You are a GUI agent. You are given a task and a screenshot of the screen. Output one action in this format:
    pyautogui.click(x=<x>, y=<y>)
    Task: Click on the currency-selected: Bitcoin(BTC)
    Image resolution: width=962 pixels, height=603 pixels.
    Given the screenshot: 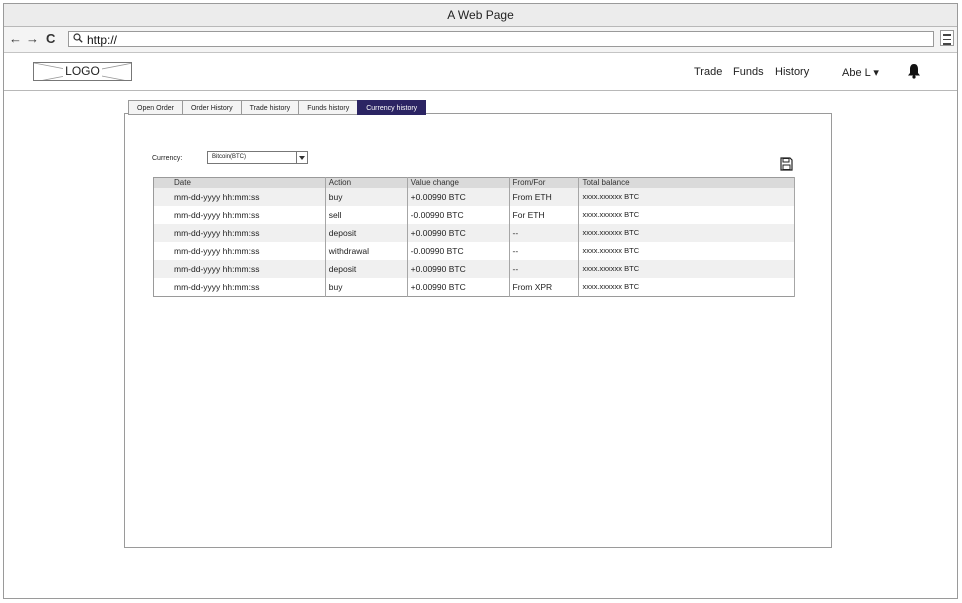 What is the action you would take?
    pyautogui.click(x=229, y=157)
    